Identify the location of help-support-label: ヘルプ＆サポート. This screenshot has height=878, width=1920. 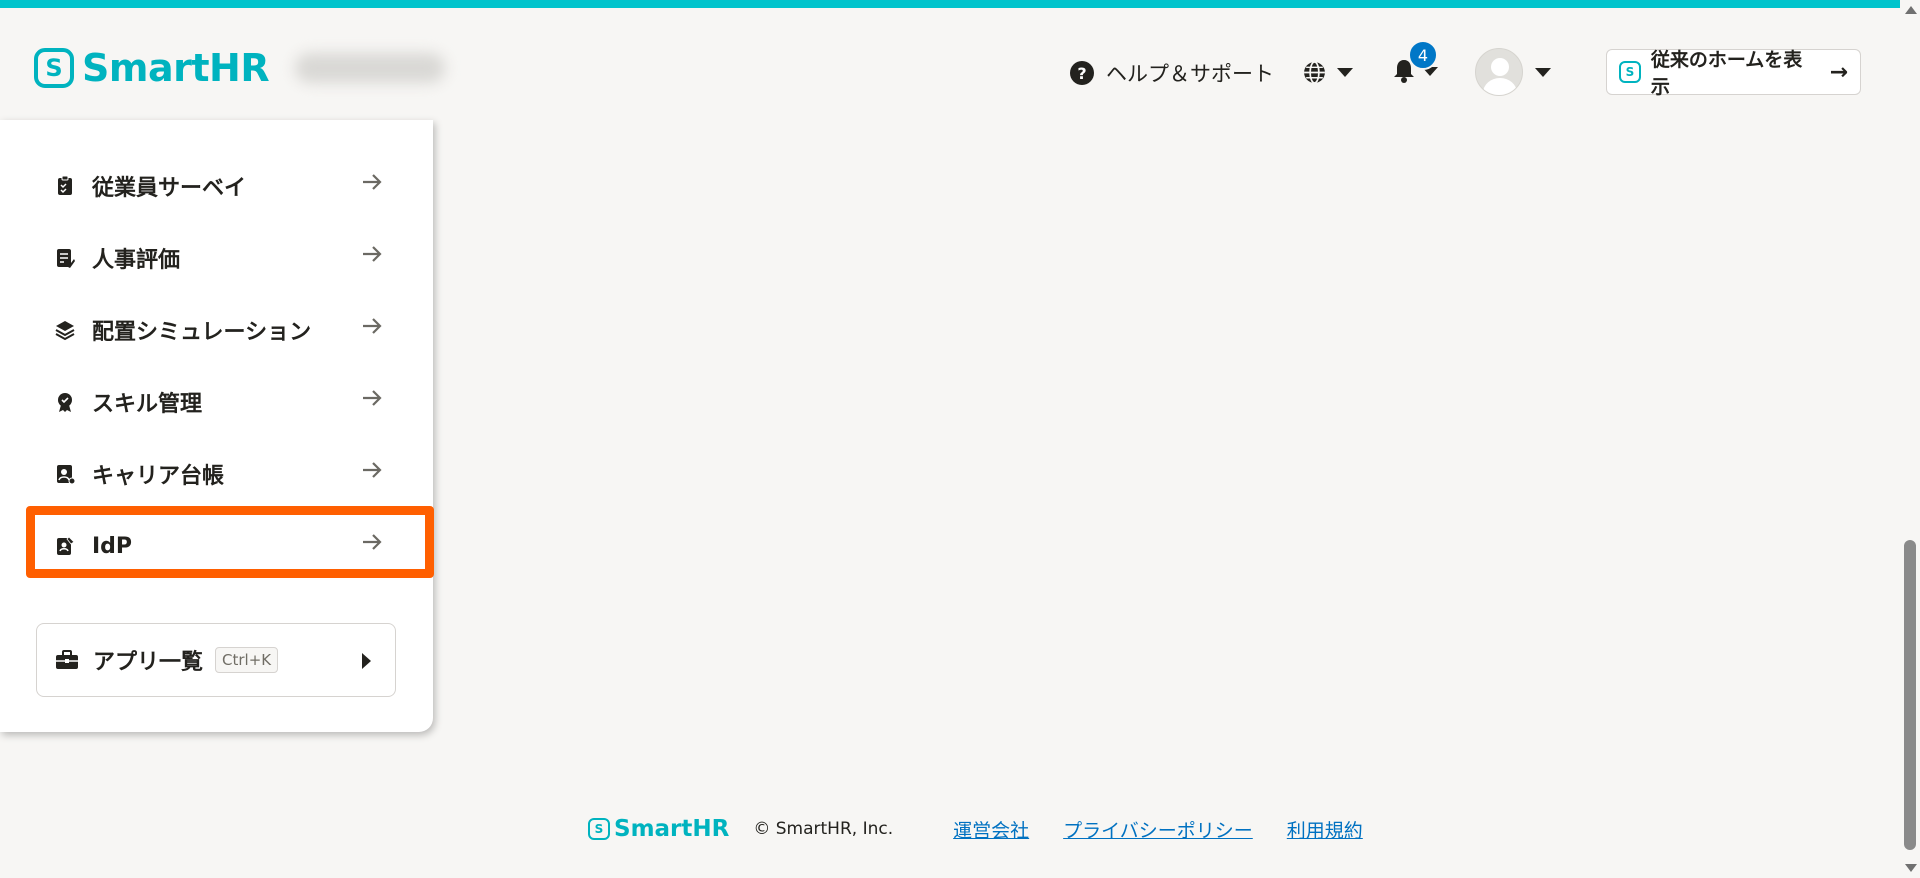
(1190, 74).